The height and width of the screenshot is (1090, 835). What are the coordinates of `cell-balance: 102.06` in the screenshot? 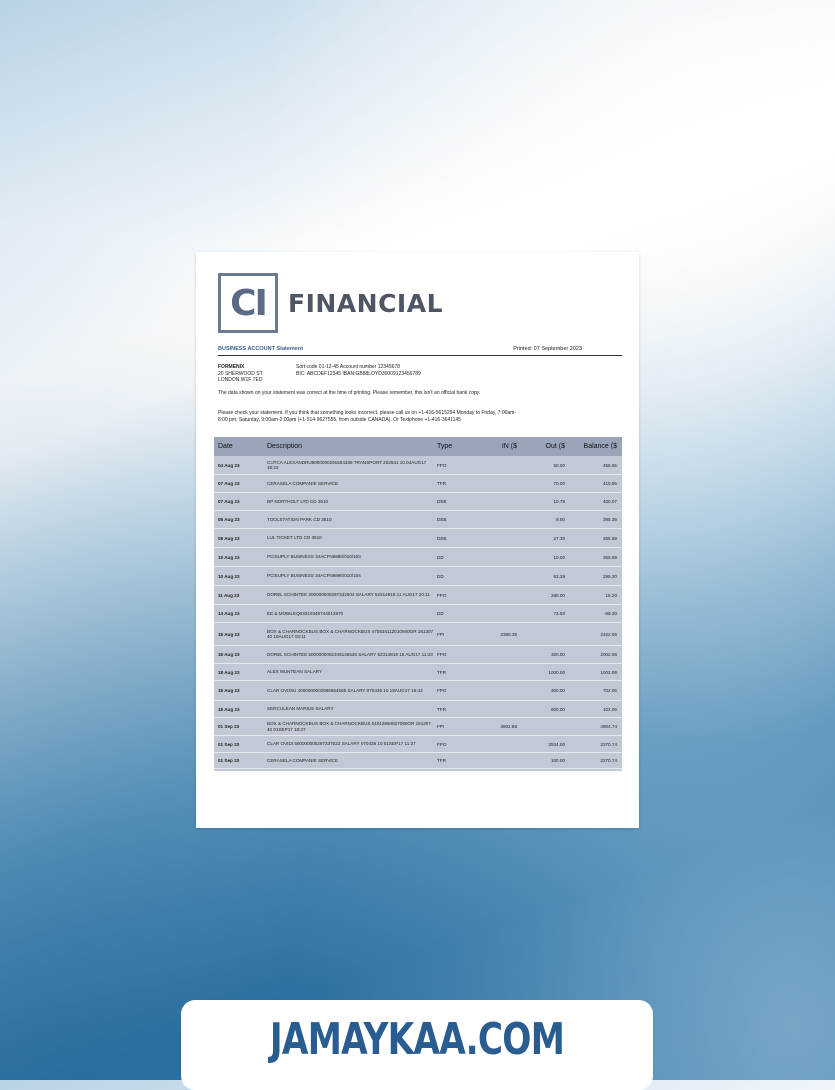 It's located at (609, 709).